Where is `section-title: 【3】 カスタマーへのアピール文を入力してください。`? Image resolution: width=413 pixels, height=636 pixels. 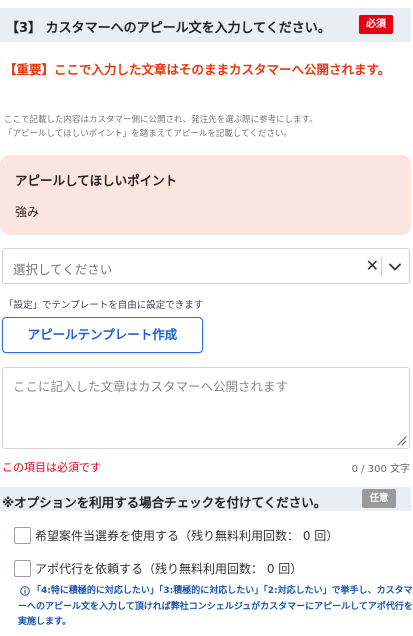 section-title: 【3】 カスタマーへのアピール文を入力してください。 is located at coordinates (168, 28).